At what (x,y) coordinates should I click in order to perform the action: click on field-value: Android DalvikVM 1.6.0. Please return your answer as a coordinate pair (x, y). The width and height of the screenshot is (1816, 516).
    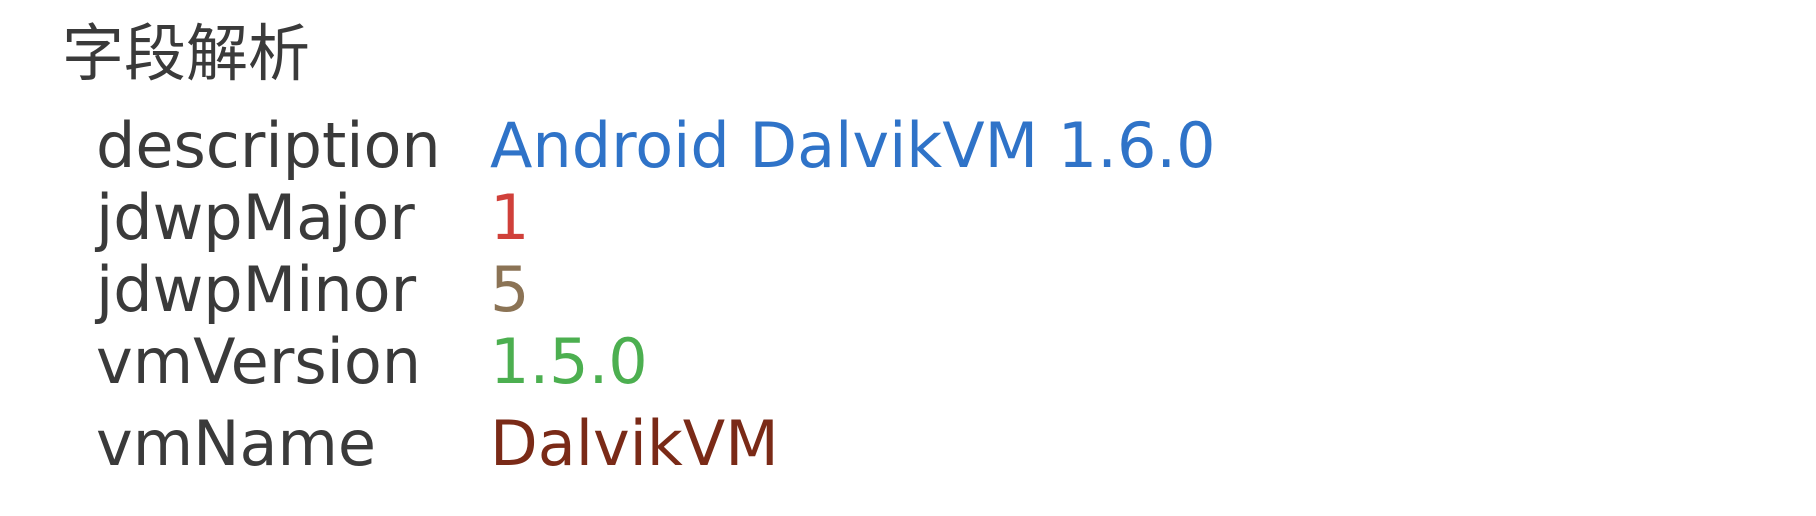
    Looking at the image, I should click on (853, 145).